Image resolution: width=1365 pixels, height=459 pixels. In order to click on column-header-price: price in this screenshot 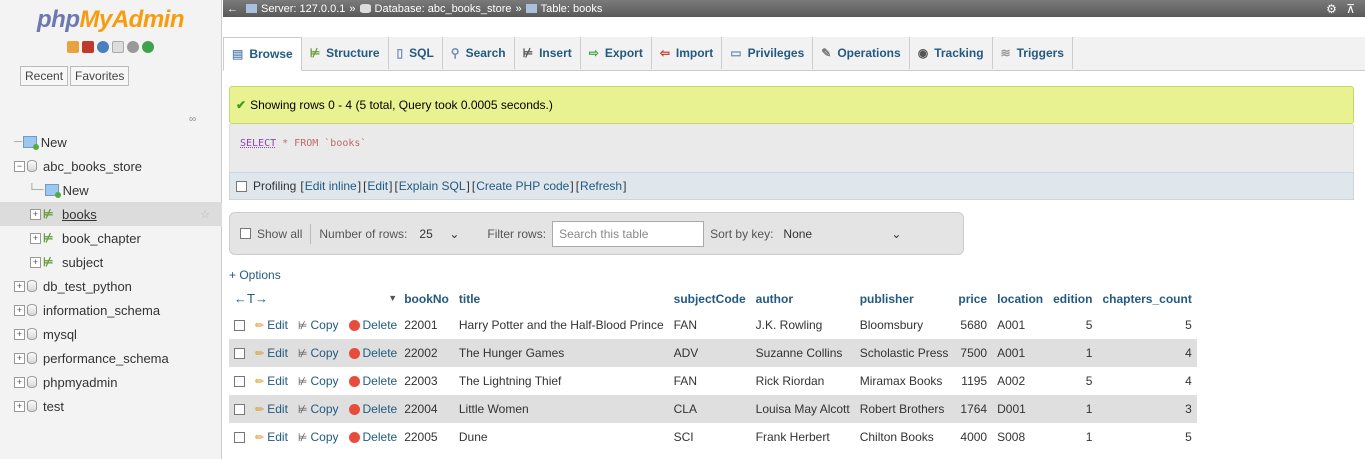, I will do `click(973, 298)`.